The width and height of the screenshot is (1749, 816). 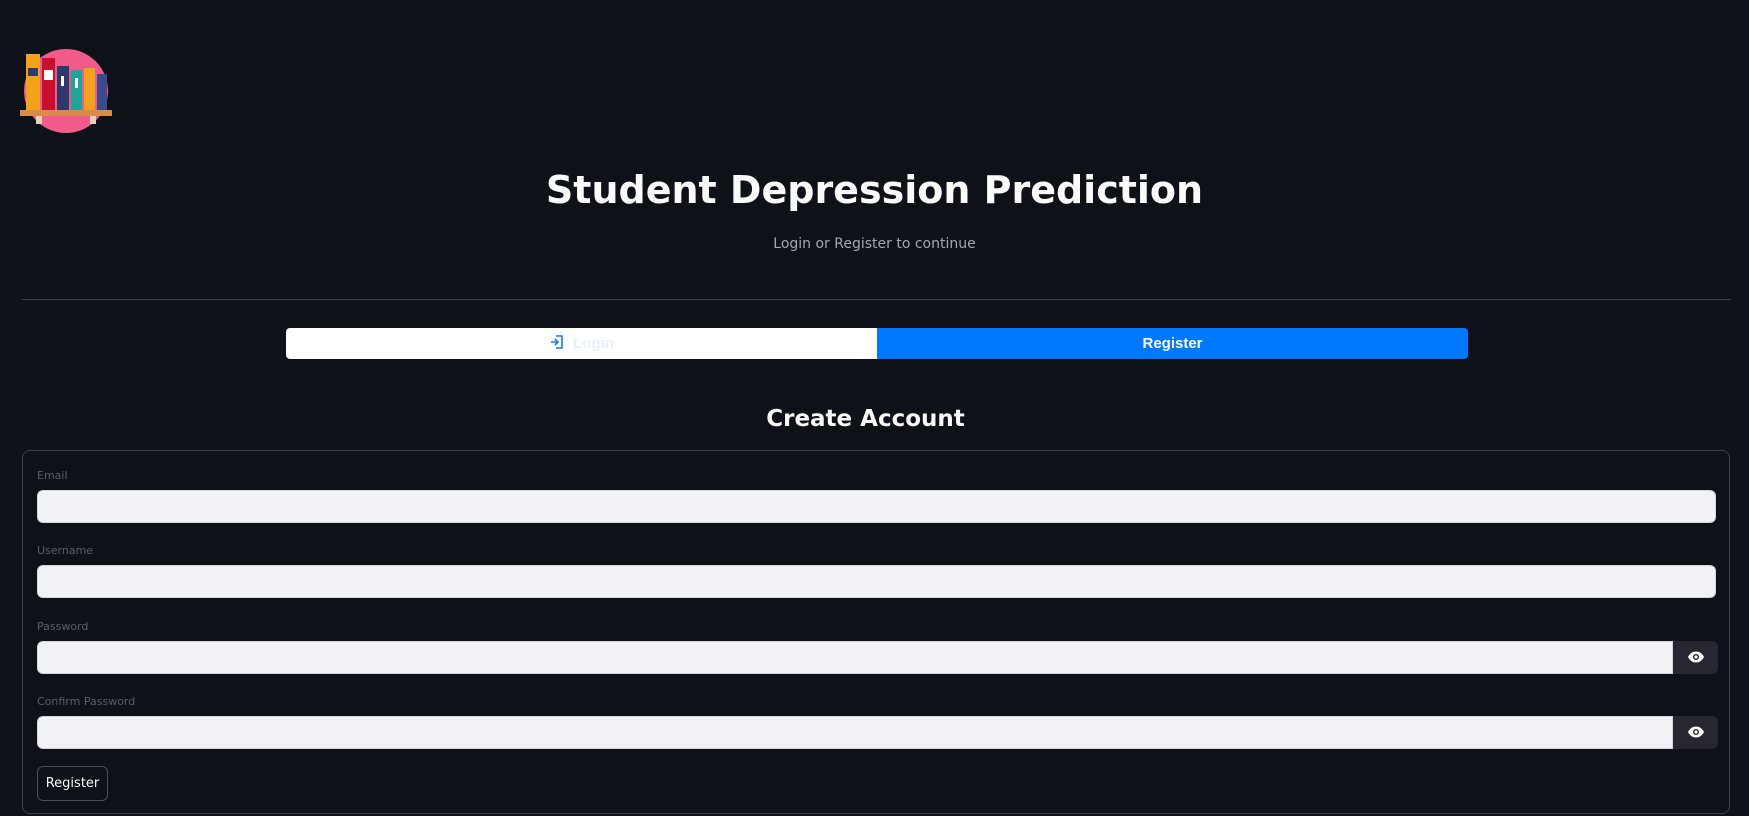 What do you see at coordinates (72, 783) in the screenshot?
I see `register-submit-button: Register` at bounding box center [72, 783].